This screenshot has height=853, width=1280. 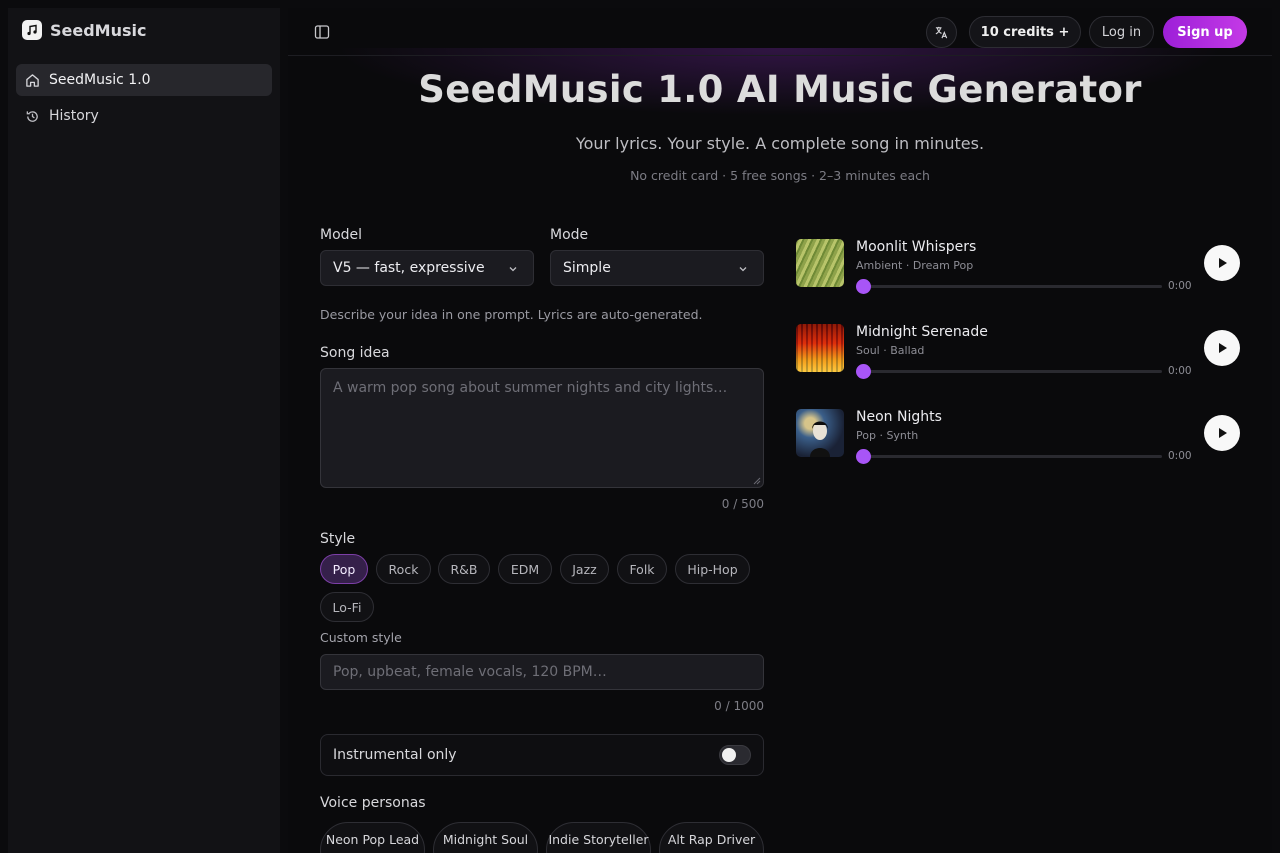 What do you see at coordinates (347, 607) in the screenshot?
I see `style-chip-lofi: Lo-Fi` at bounding box center [347, 607].